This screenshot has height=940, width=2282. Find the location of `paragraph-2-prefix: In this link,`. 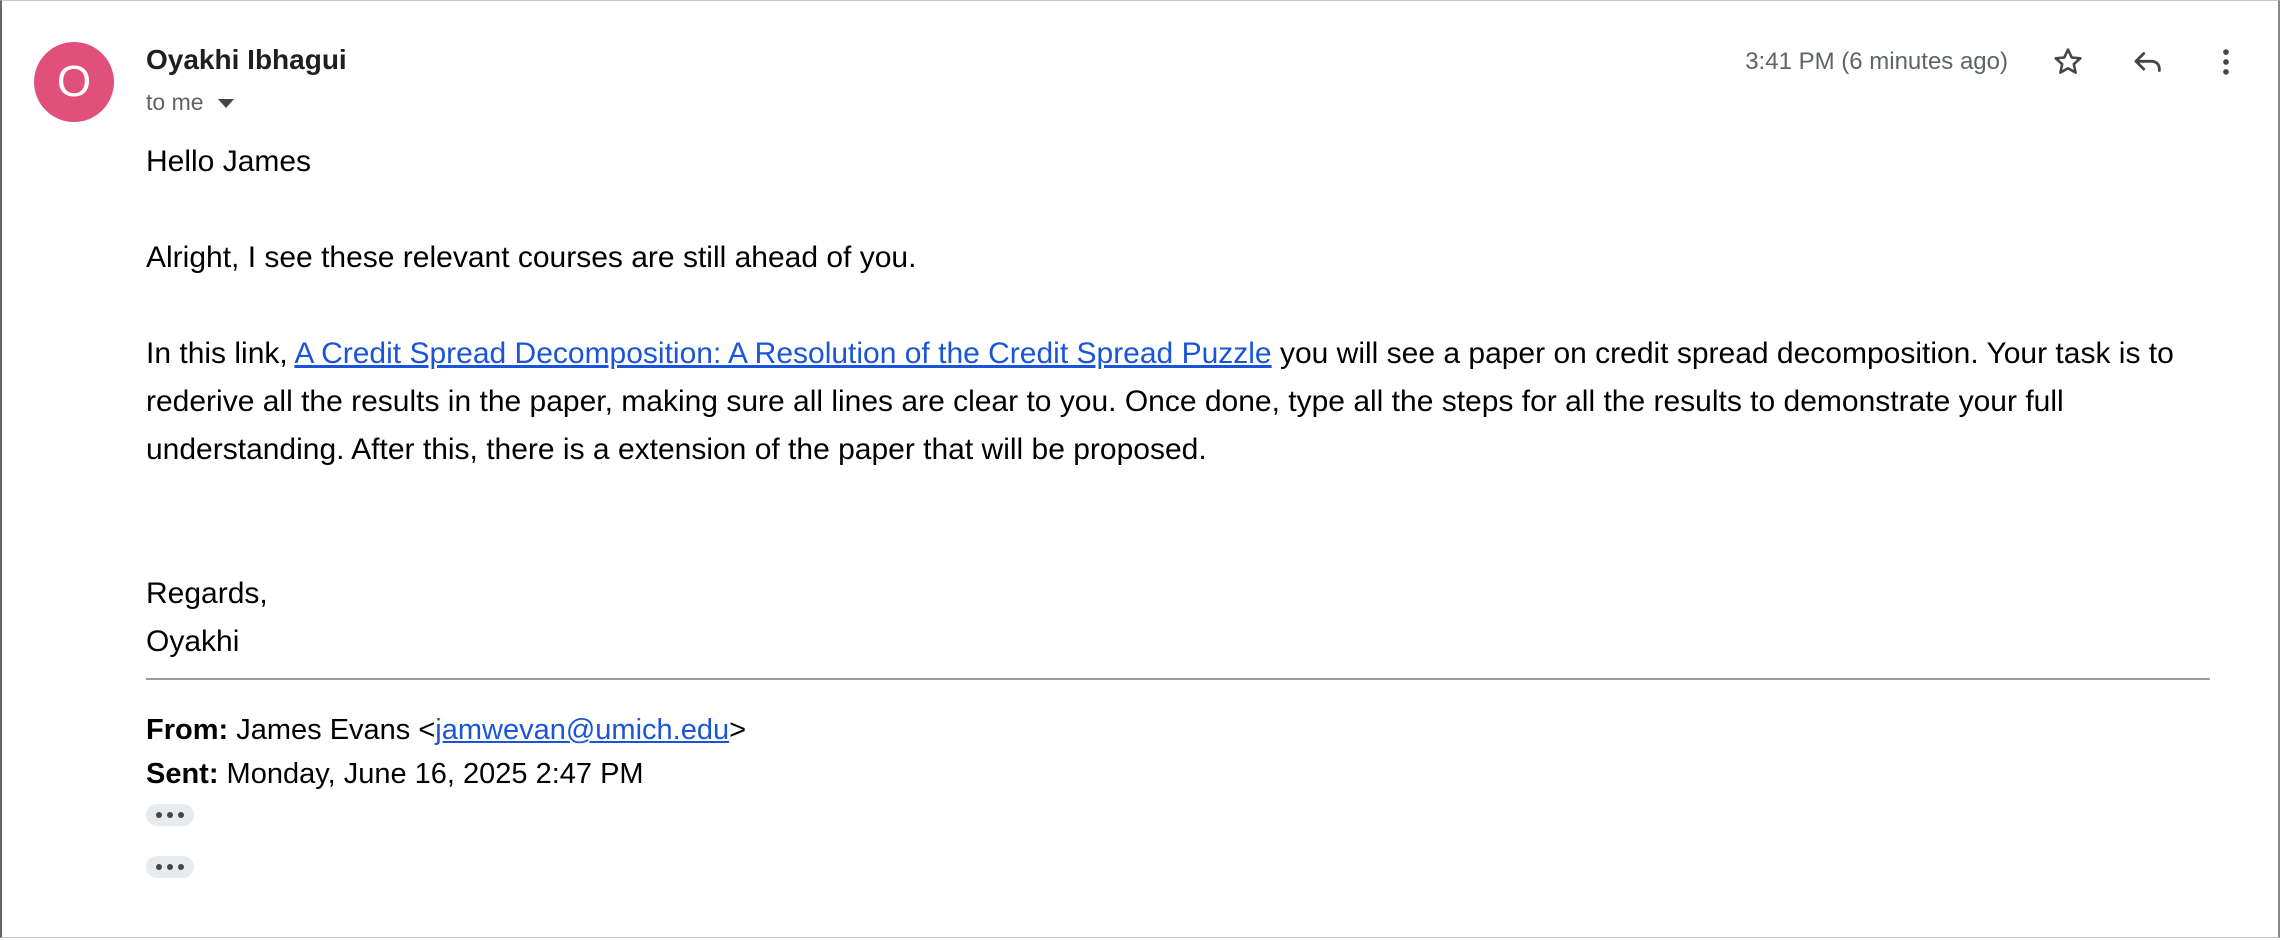

paragraph-2-prefix: In this link, is located at coordinates (220, 353).